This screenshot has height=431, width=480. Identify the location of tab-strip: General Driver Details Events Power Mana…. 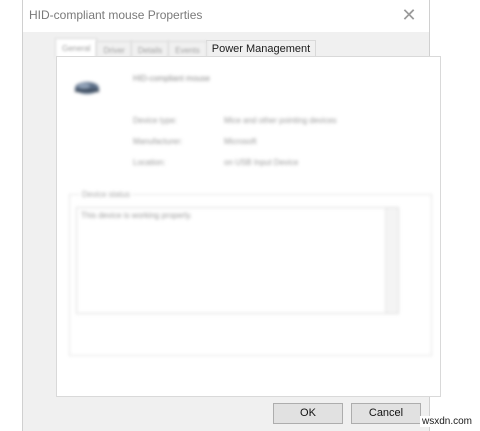
(186, 48).